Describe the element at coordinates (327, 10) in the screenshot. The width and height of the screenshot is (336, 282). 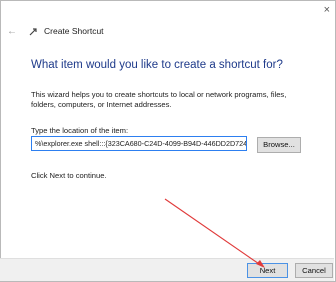
I see `close-icon: ×` at that location.